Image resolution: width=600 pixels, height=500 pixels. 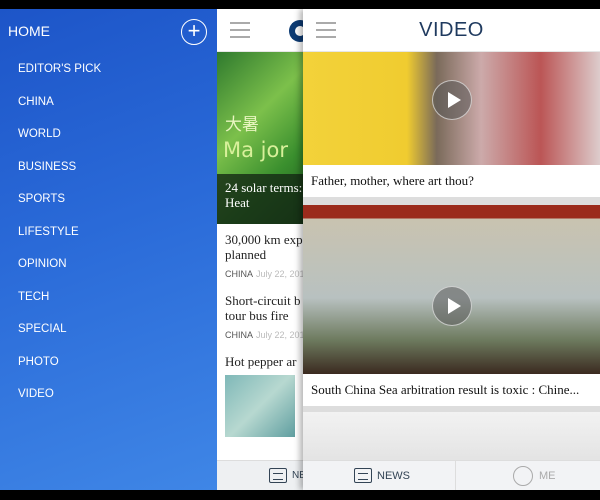 I want to click on news-header, so click(x=260, y=30).